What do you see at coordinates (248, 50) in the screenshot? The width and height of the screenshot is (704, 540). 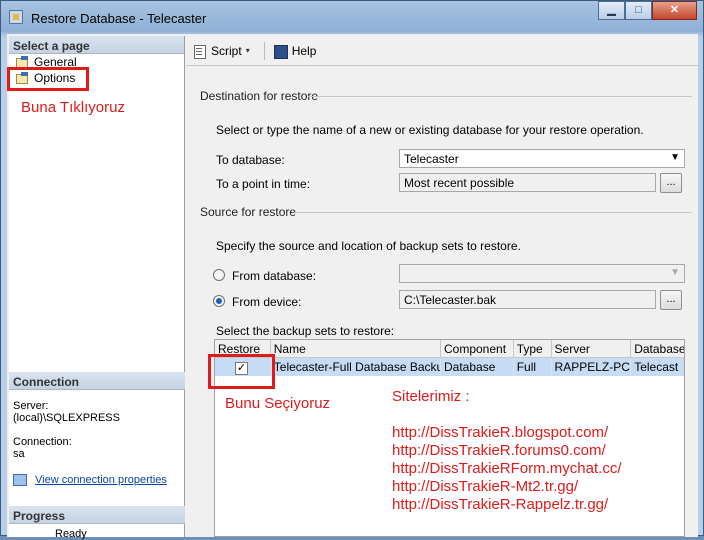 I see `chevron-down-icon: ▾` at bounding box center [248, 50].